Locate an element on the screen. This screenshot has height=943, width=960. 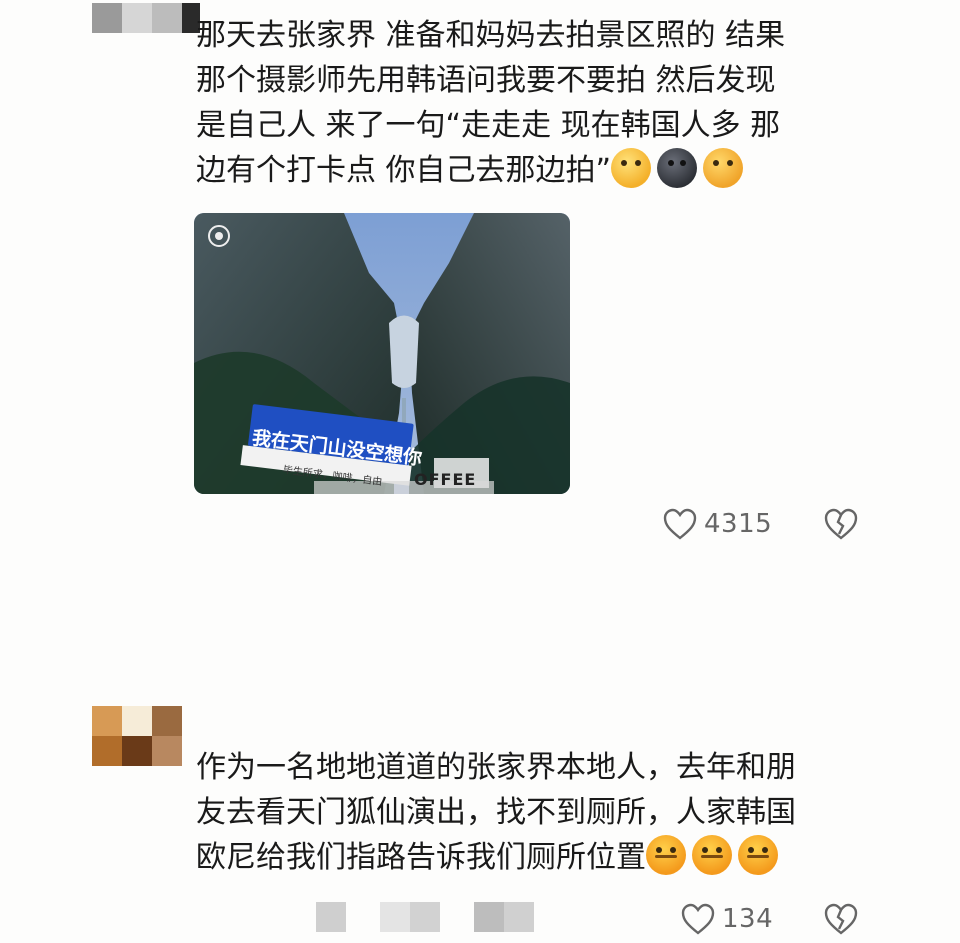
comment-line: 友去看天门狐仙演出，找不到厕所，人家韩国 is located at coordinates (496, 812).